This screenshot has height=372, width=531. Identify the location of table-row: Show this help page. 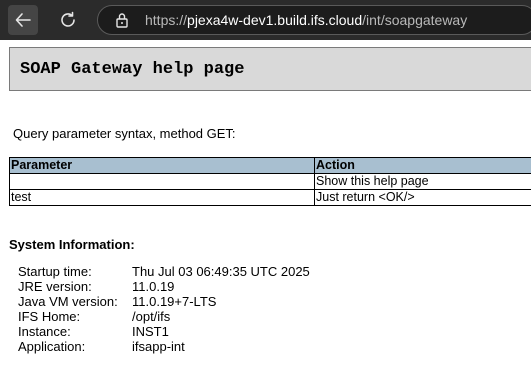
(270, 181).